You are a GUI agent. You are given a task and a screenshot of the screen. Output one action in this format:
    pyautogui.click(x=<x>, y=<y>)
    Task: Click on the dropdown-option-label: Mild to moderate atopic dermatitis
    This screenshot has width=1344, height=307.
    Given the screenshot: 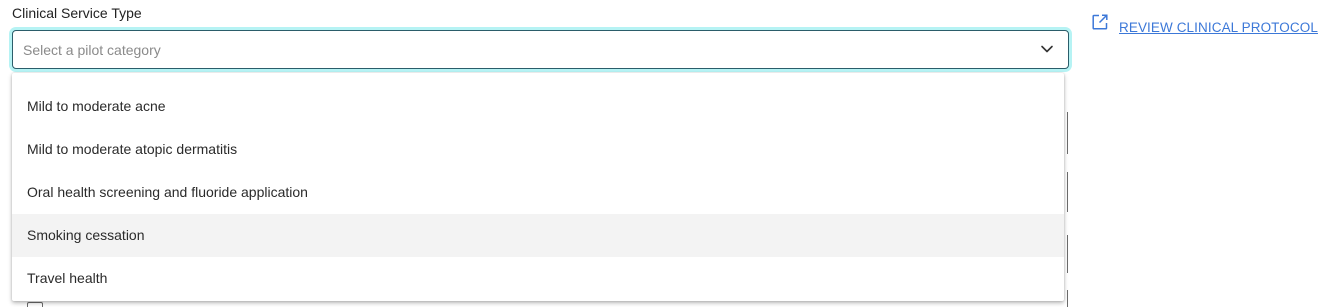 What is the action you would take?
    pyautogui.click(x=132, y=149)
    